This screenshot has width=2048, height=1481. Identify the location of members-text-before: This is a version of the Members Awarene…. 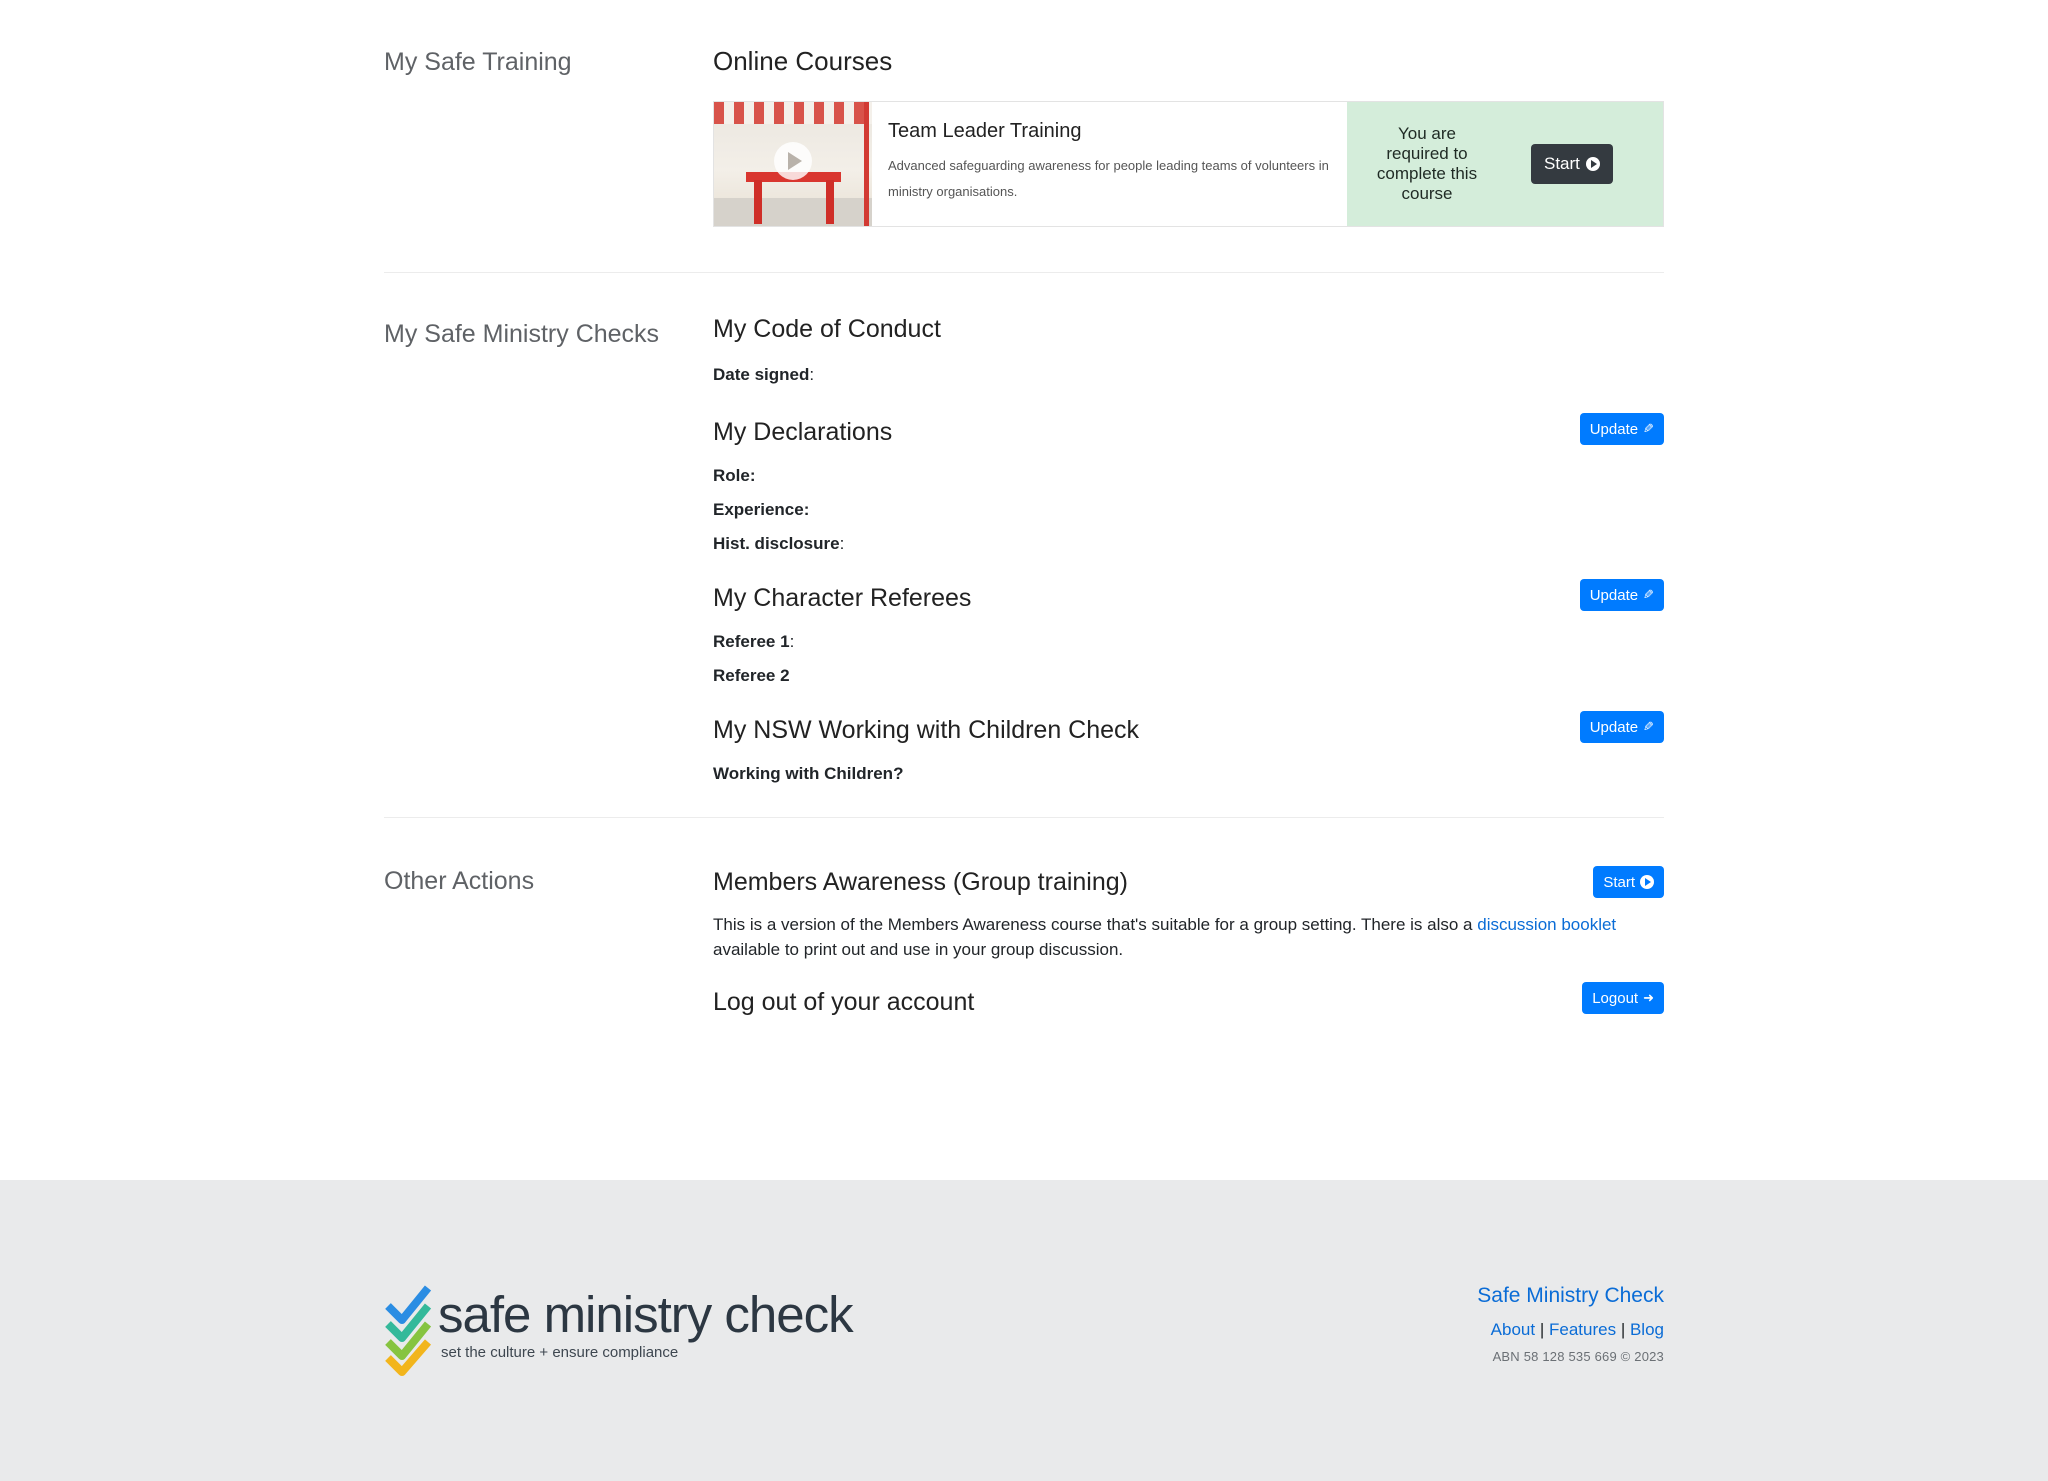
(1095, 924).